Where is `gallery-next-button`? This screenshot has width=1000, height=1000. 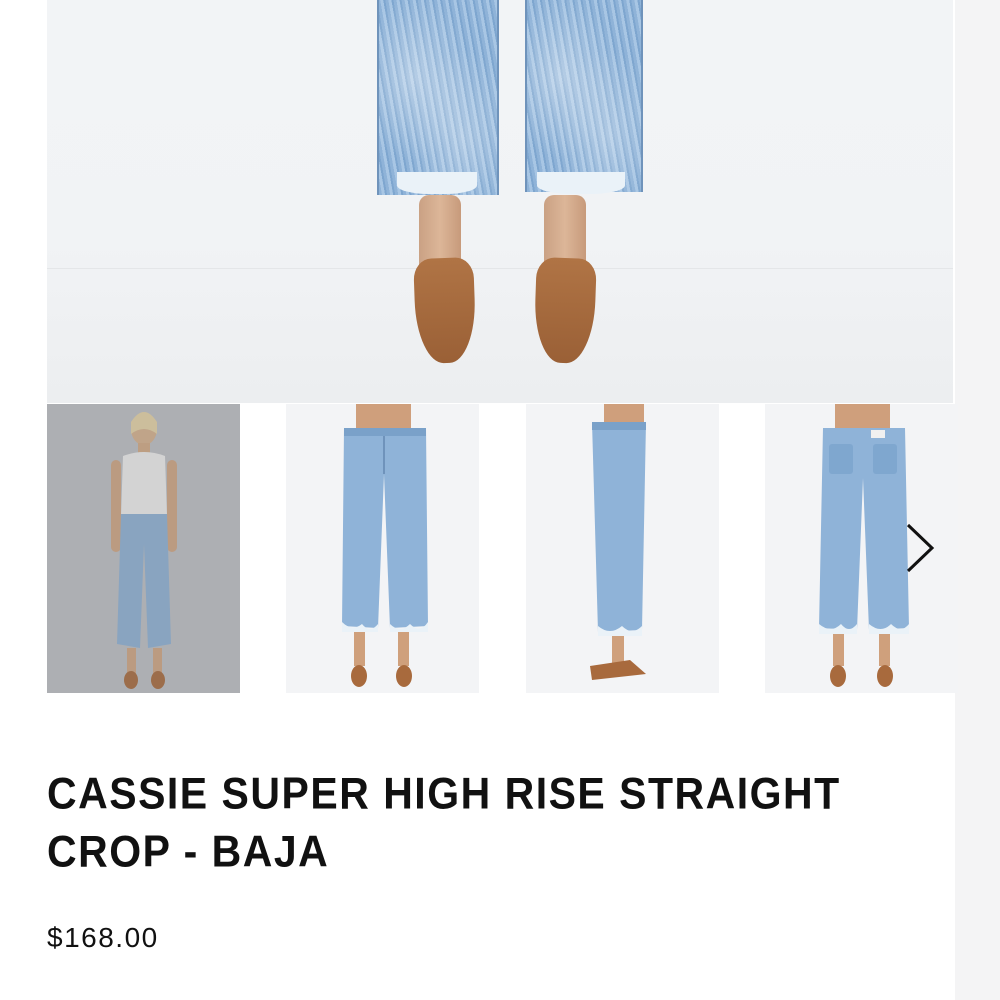 gallery-next-button is located at coordinates (919, 548).